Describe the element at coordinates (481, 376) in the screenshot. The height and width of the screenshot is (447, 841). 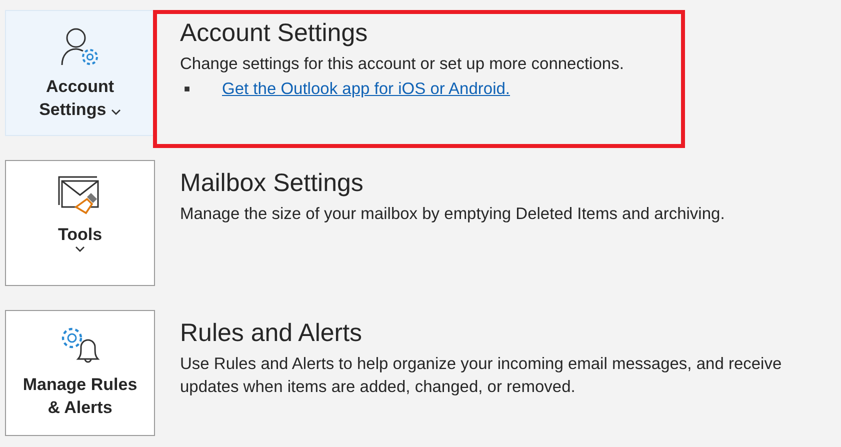
I see `section-description: Use Rules and Alerts to help organize your incoming email messages, and receive updates when items are added, changed, or removed.` at that location.